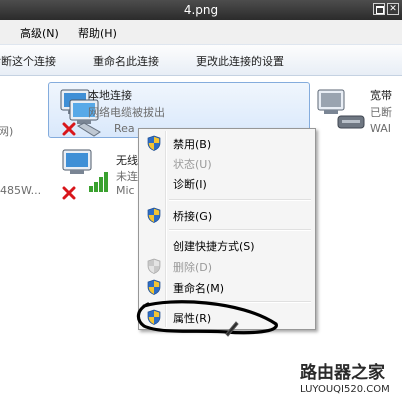  Describe the element at coordinates (381, 95) in the screenshot. I see `broadband-connection-name: 宽带` at that location.